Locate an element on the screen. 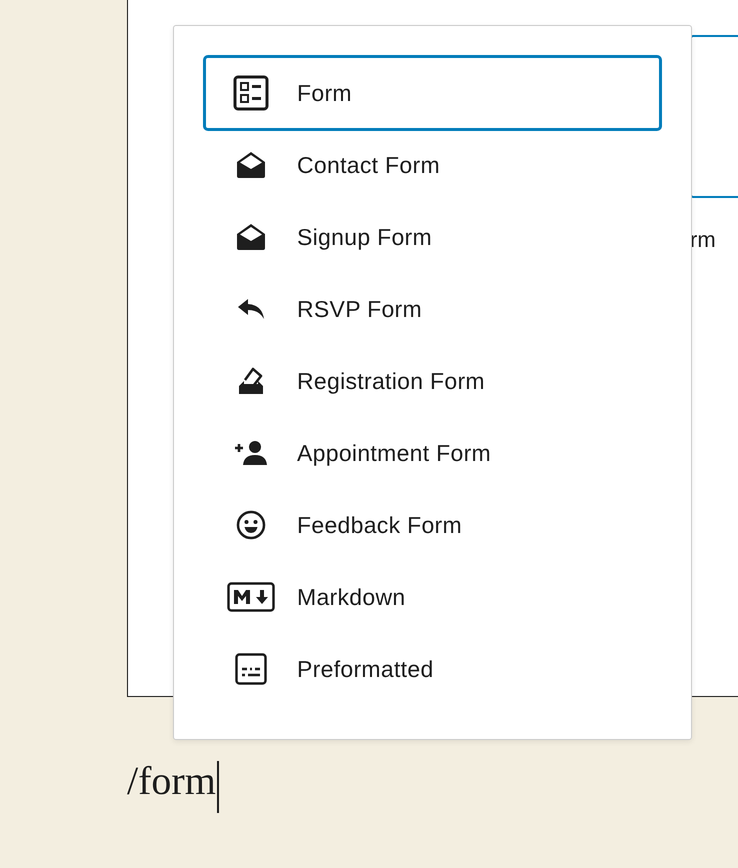 The image size is (738, 868). reply-arrow-icon is located at coordinates (251, 309).